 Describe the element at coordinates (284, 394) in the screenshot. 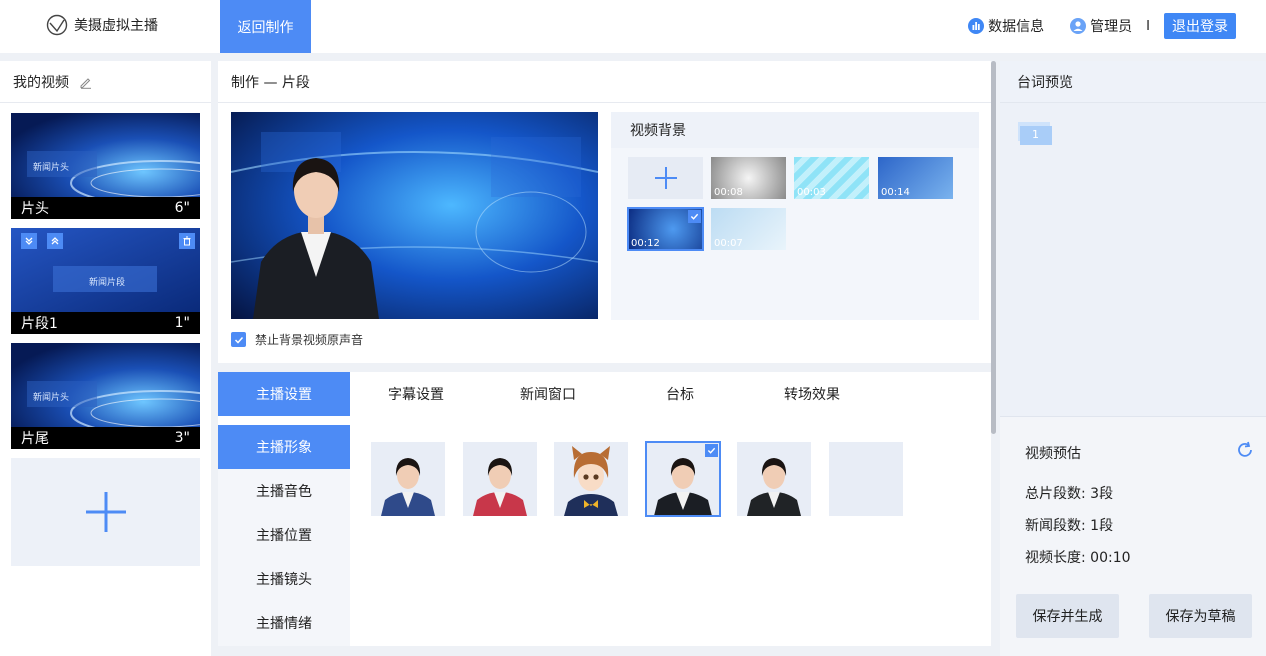

I see `tab-anchor-settings: 主播设置` at that location.